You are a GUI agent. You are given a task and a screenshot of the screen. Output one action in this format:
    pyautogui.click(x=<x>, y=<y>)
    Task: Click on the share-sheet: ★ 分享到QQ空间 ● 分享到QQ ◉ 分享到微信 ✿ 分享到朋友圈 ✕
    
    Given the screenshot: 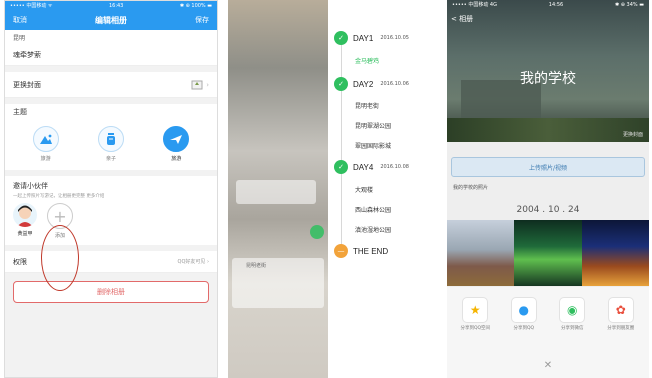 What is the action you would take?
    pyautogui.click(x=548, y=332)
    